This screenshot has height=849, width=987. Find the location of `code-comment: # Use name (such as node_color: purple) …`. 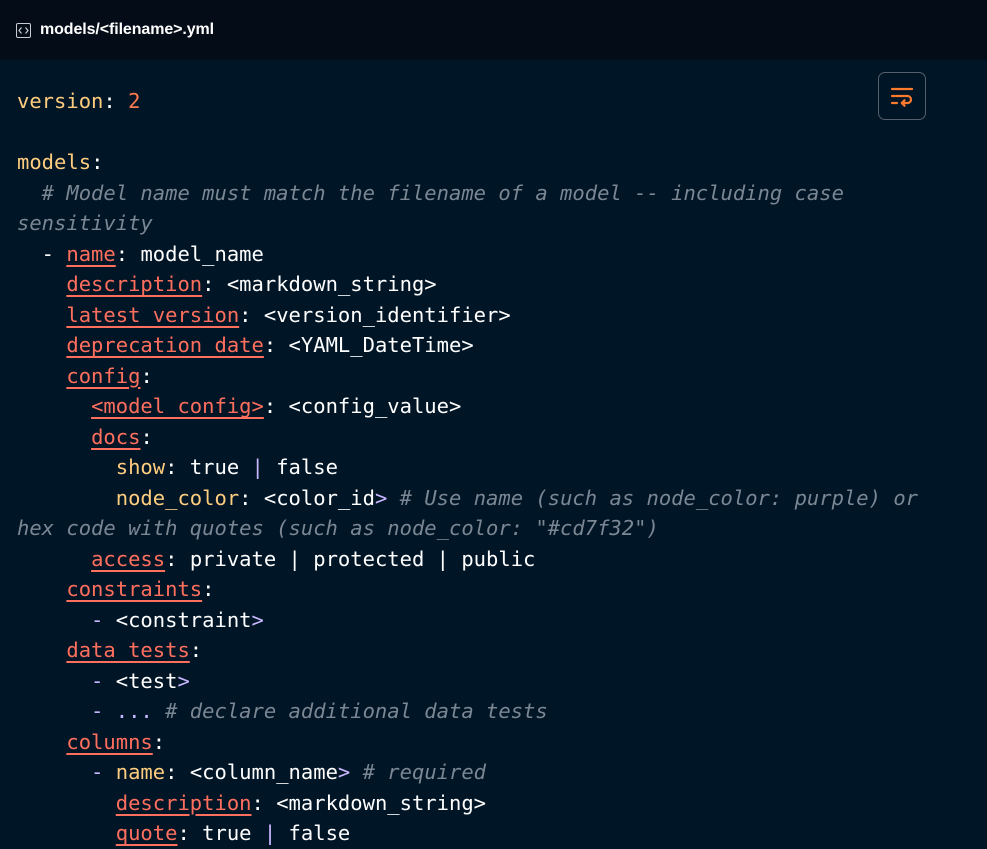

code-comment: # Use name (such as node_color: purple) … is located at coordinates (653, 497).